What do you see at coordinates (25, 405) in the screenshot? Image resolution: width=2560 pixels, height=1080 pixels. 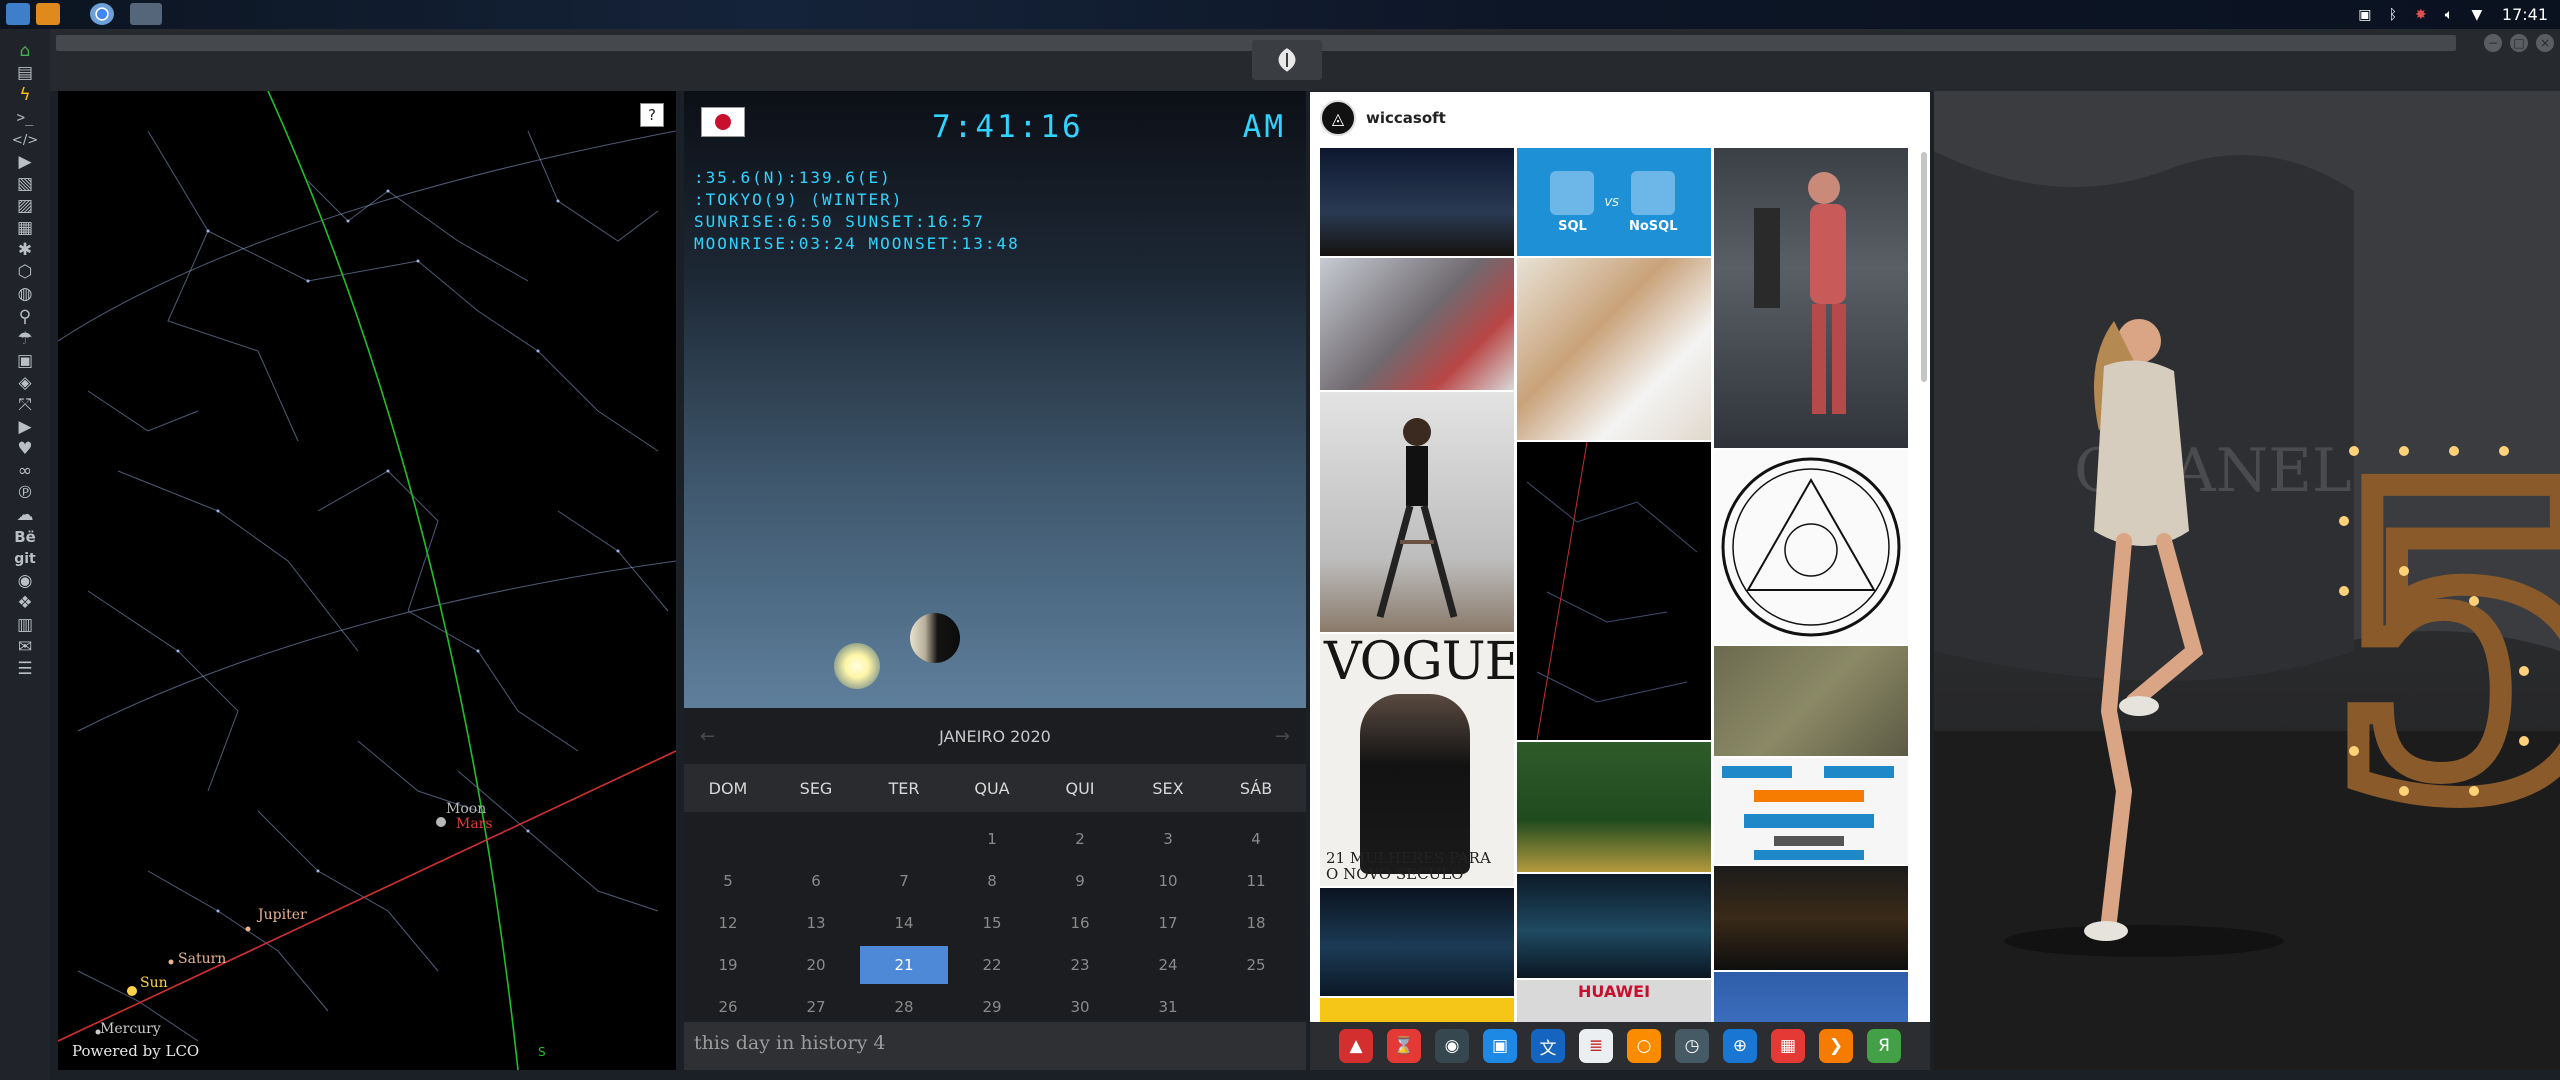 I see `expand-icon: ⤧` at bounding box center [25, 405].